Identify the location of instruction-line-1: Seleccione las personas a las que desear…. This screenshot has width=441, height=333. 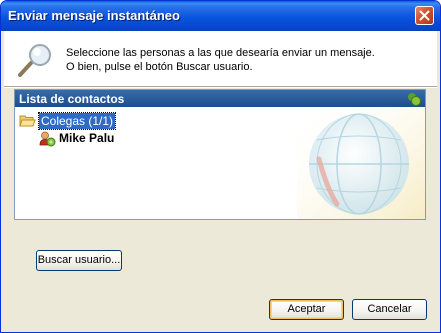
(220, 53).